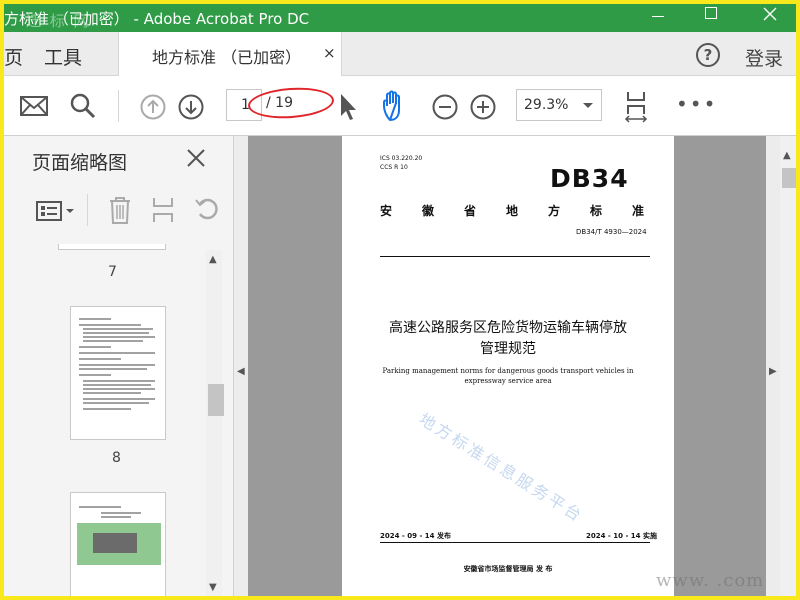 This screenshot has height=600, width=800. What do you see at coordinates (508, 339) in the screenshot?
I see `chinese-title: 高速公路服务区危险货物运输车辆停放 管理规范` at bounding box center [508, 339].